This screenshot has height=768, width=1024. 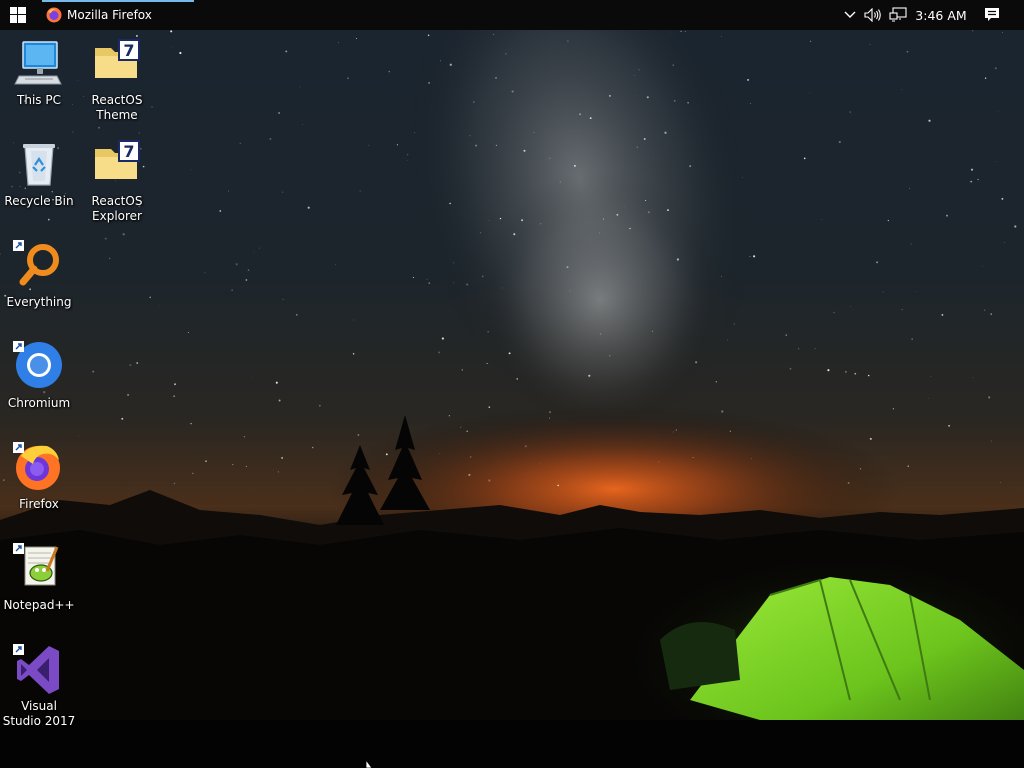 What do you see at coordinates (39, 73) in the screenshot?
I see `desktop-icon-this-pc: This PC` at bounding box center [39, 73].